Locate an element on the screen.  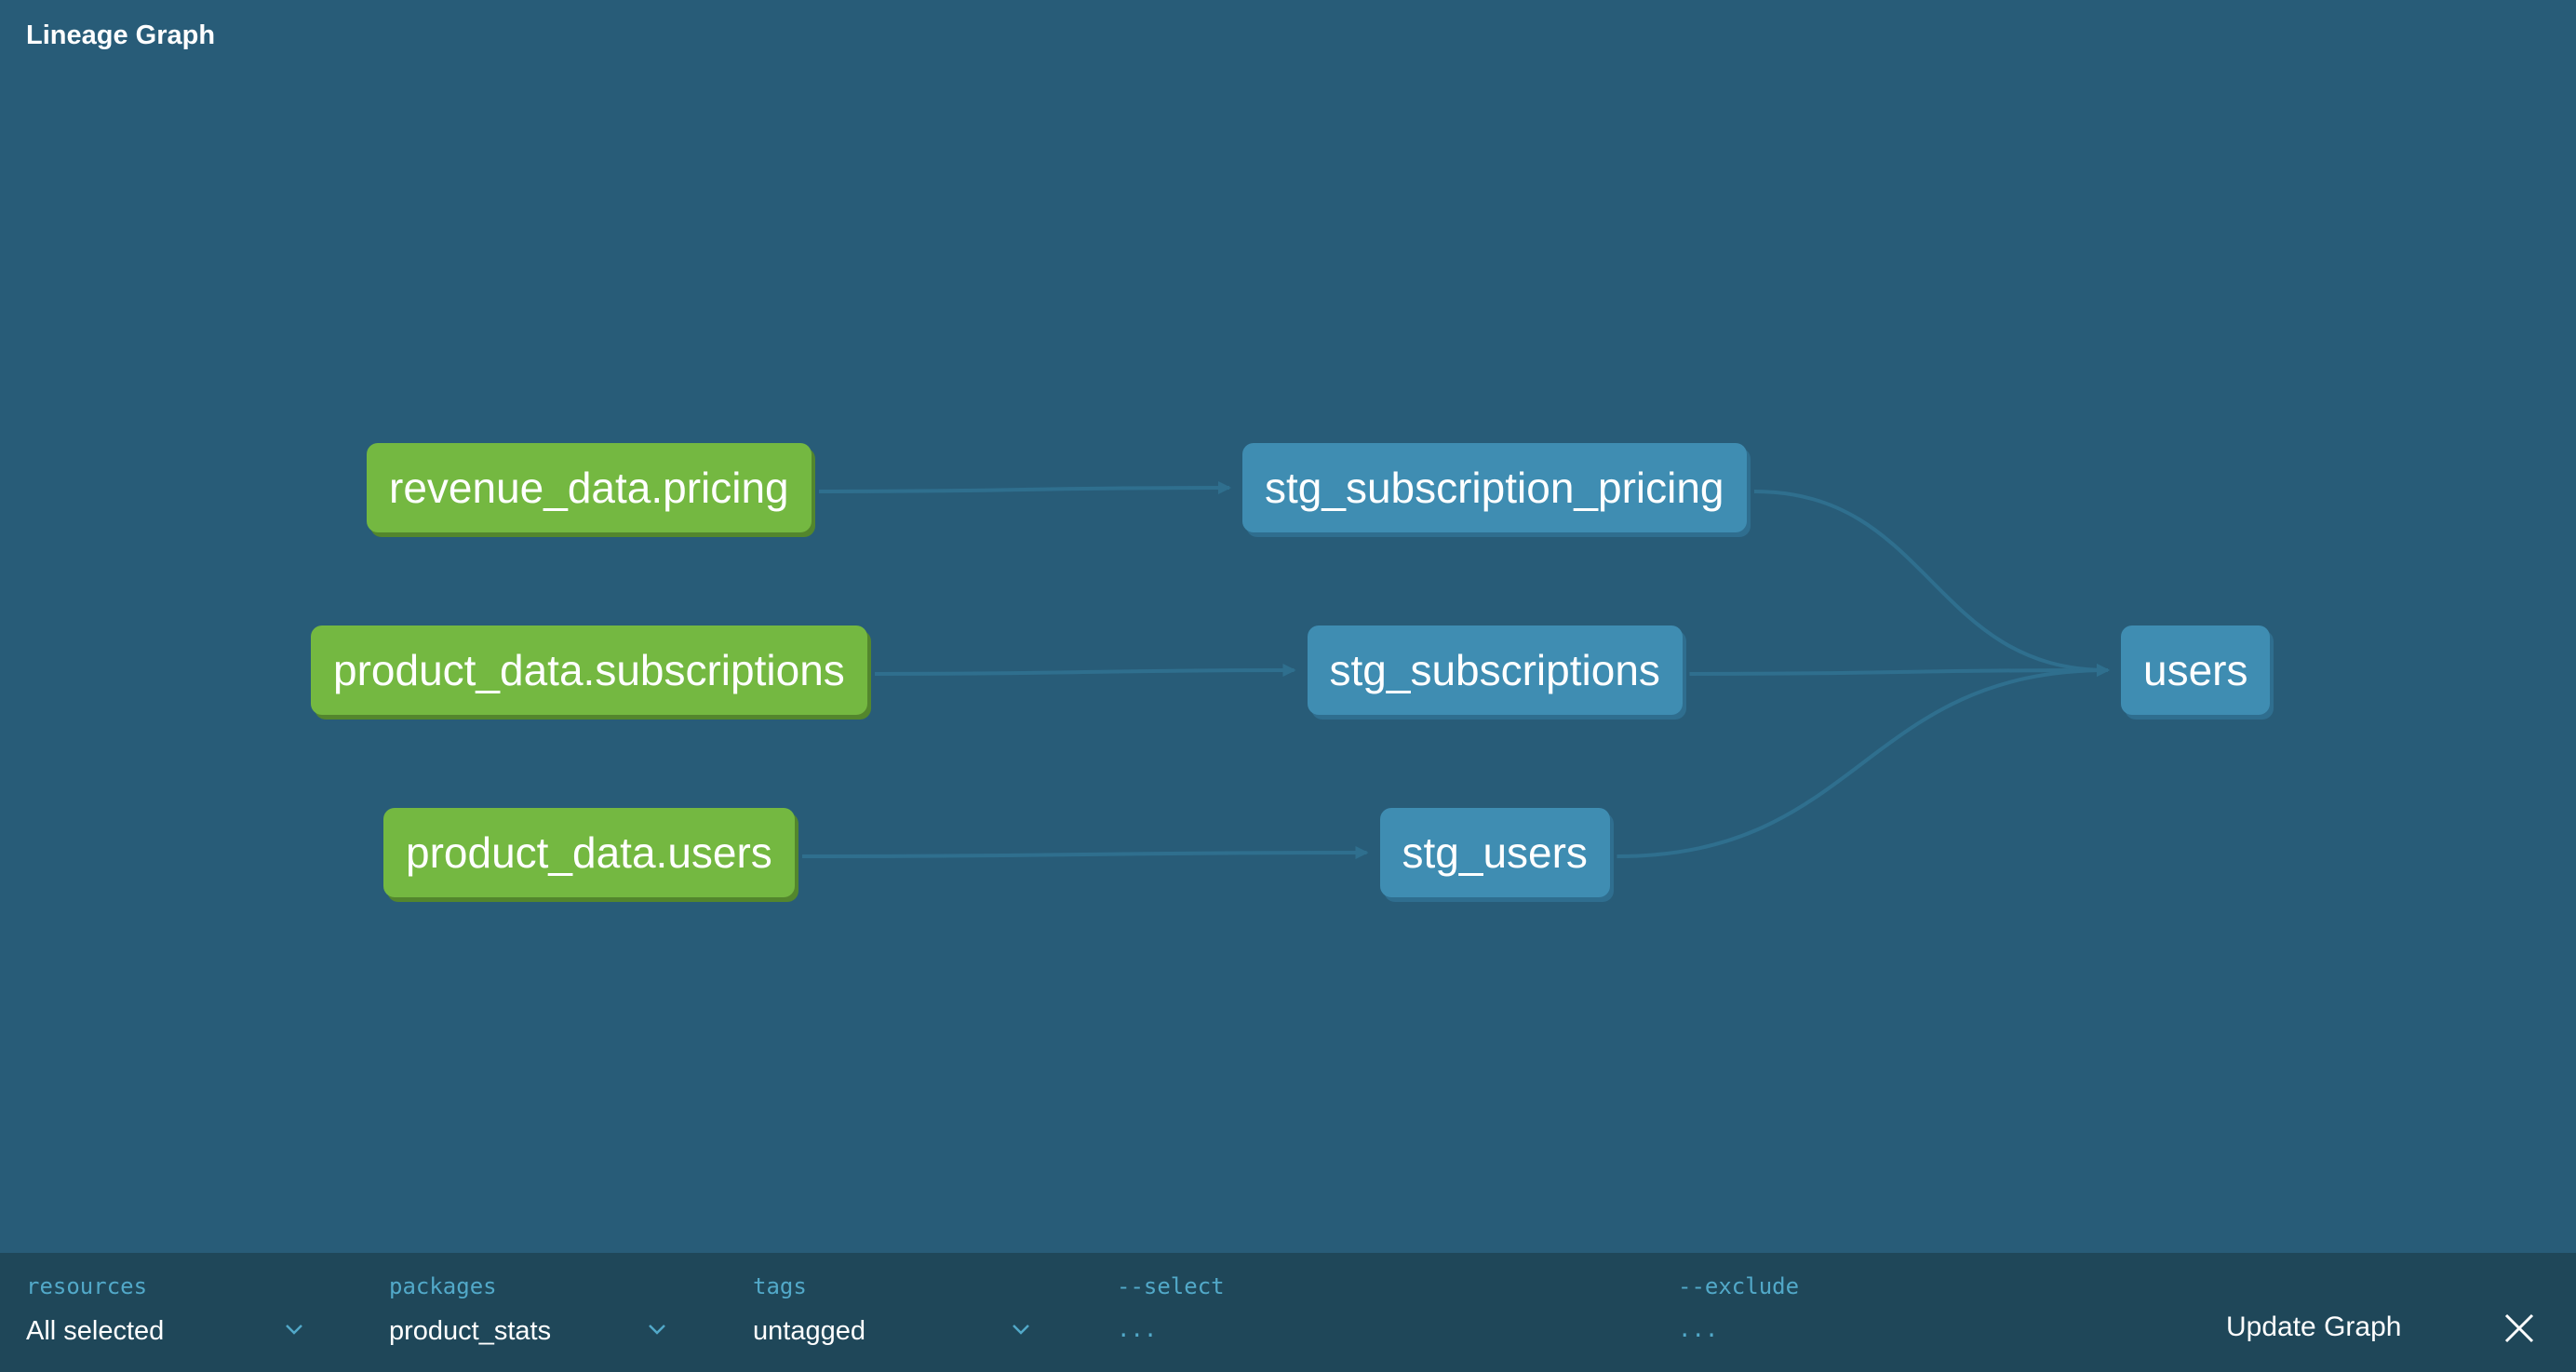
edge-stg-users-to-users is located at coordinates (1863, 761).